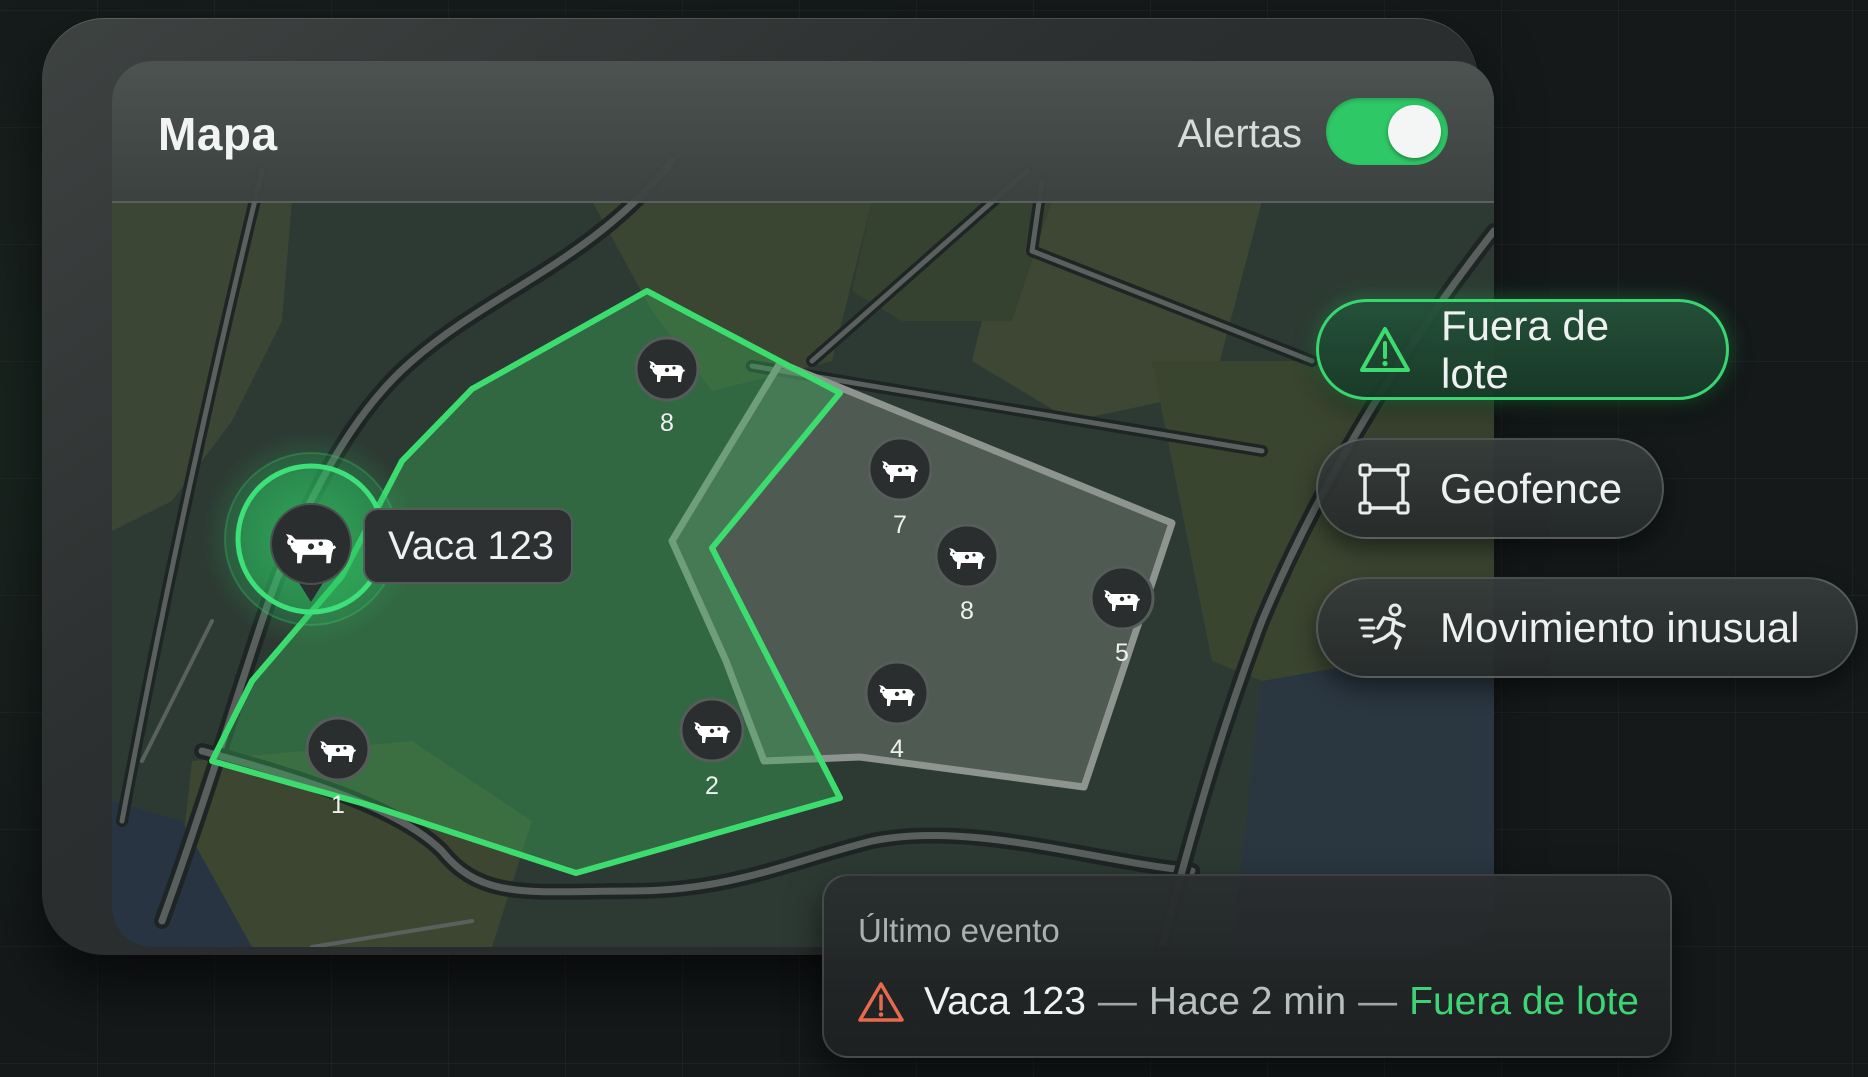 This screenshot has height=1077, width=1868. What do you see at coordinates (338, 805) in the screenshot?
I see `cow-marker-label: 1` at bounding box center [338, 805].